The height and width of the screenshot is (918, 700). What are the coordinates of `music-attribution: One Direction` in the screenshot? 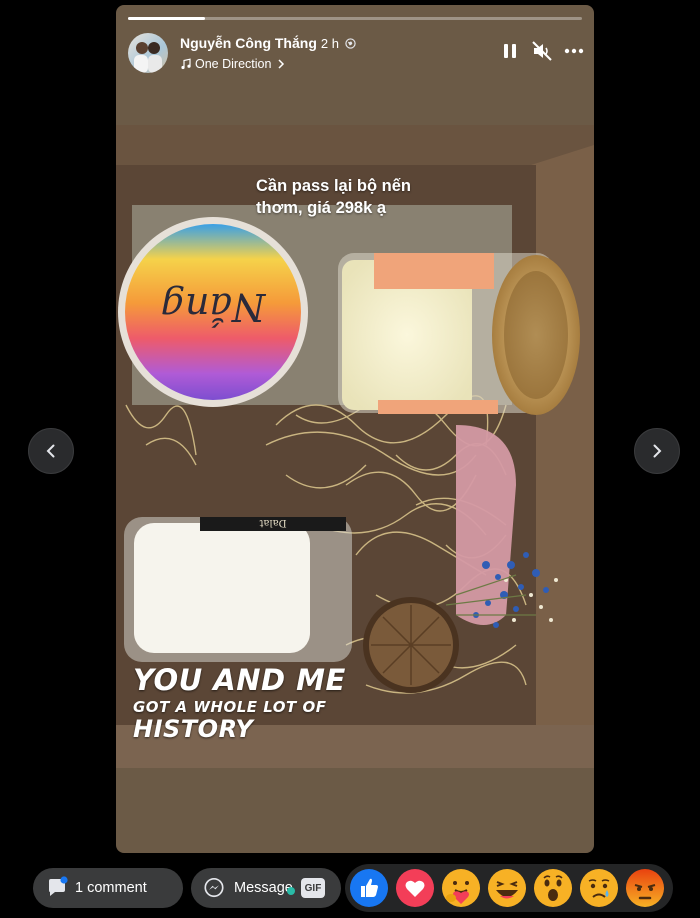 It's located at (234, 64).